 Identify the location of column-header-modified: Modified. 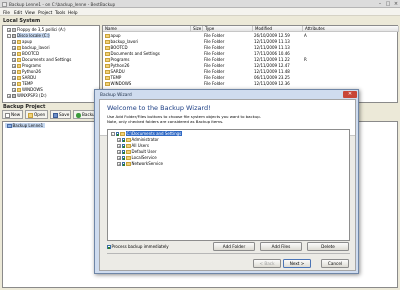
(278, 29).